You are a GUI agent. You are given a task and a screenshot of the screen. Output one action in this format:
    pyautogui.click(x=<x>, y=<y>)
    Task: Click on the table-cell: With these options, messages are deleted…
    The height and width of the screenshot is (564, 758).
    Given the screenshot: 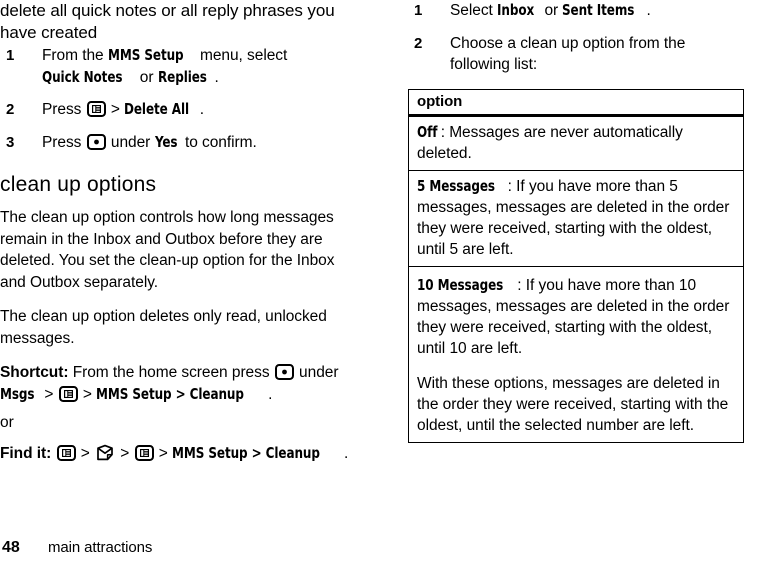 What is the action you would take?
    pyautogui.click(x=576, y=403)
    